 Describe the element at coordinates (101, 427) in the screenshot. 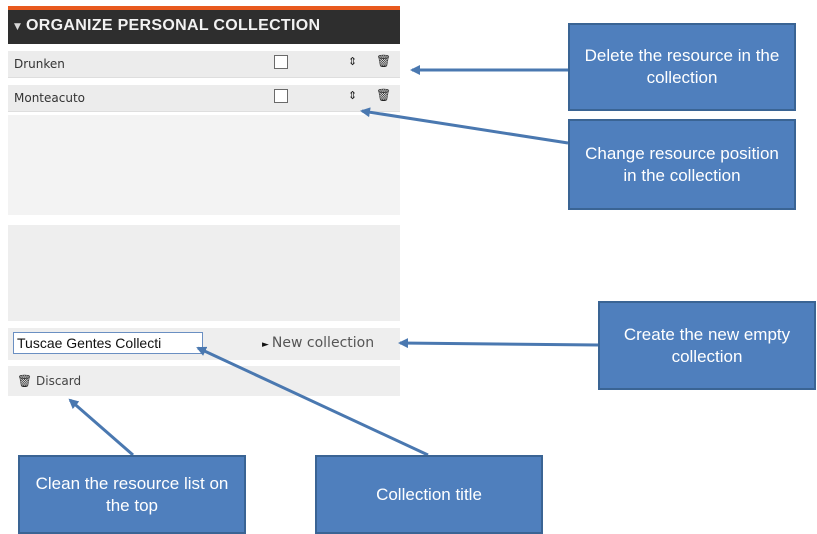

I see `arrow-clean` at that location.